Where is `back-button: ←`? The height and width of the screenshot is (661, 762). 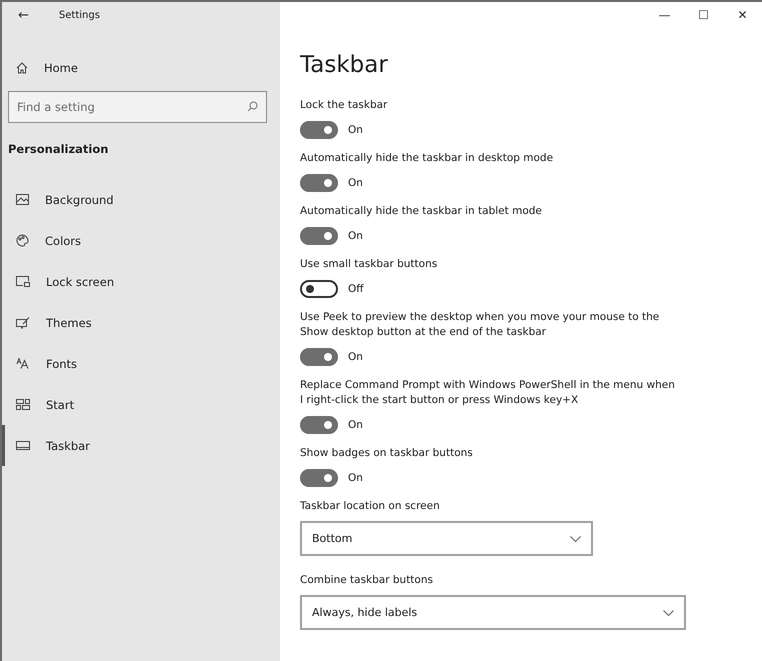
back-button: ← is located at coordinates (23, 15).